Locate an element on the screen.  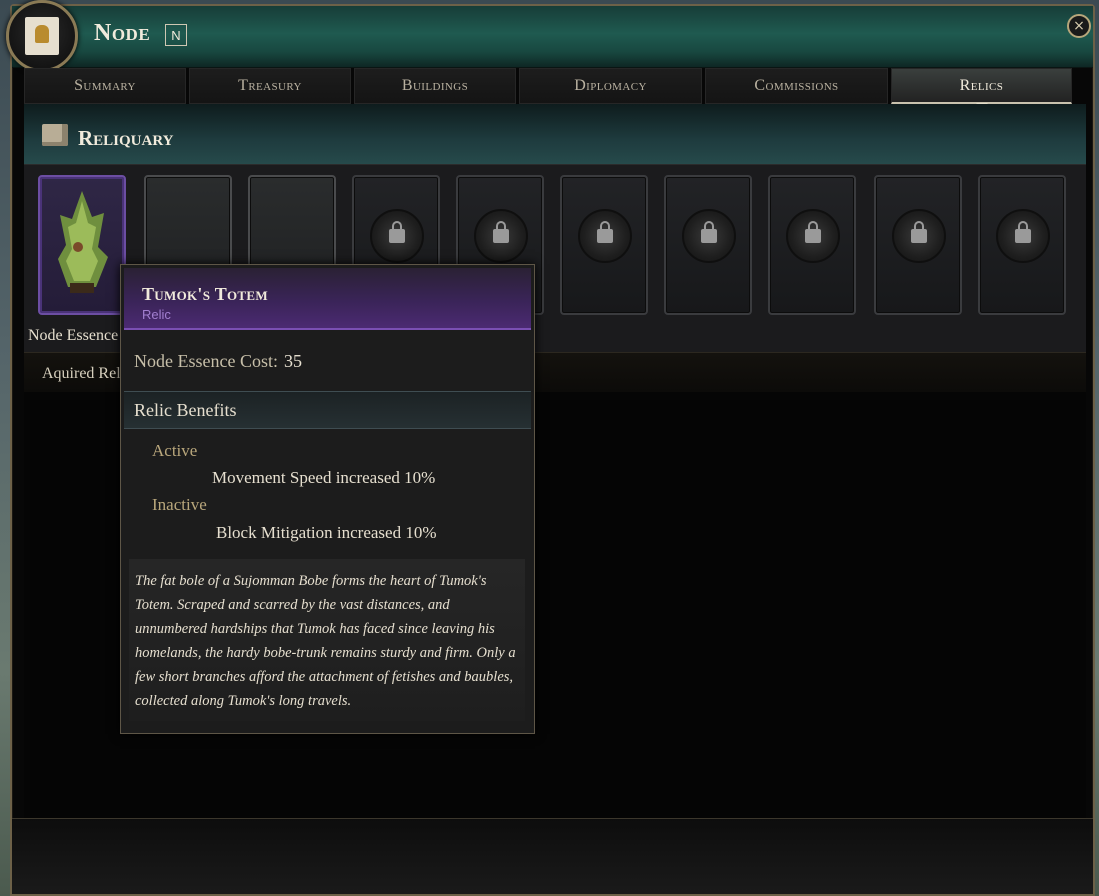
totem-relic-icon is located at coordinates (83, 242).